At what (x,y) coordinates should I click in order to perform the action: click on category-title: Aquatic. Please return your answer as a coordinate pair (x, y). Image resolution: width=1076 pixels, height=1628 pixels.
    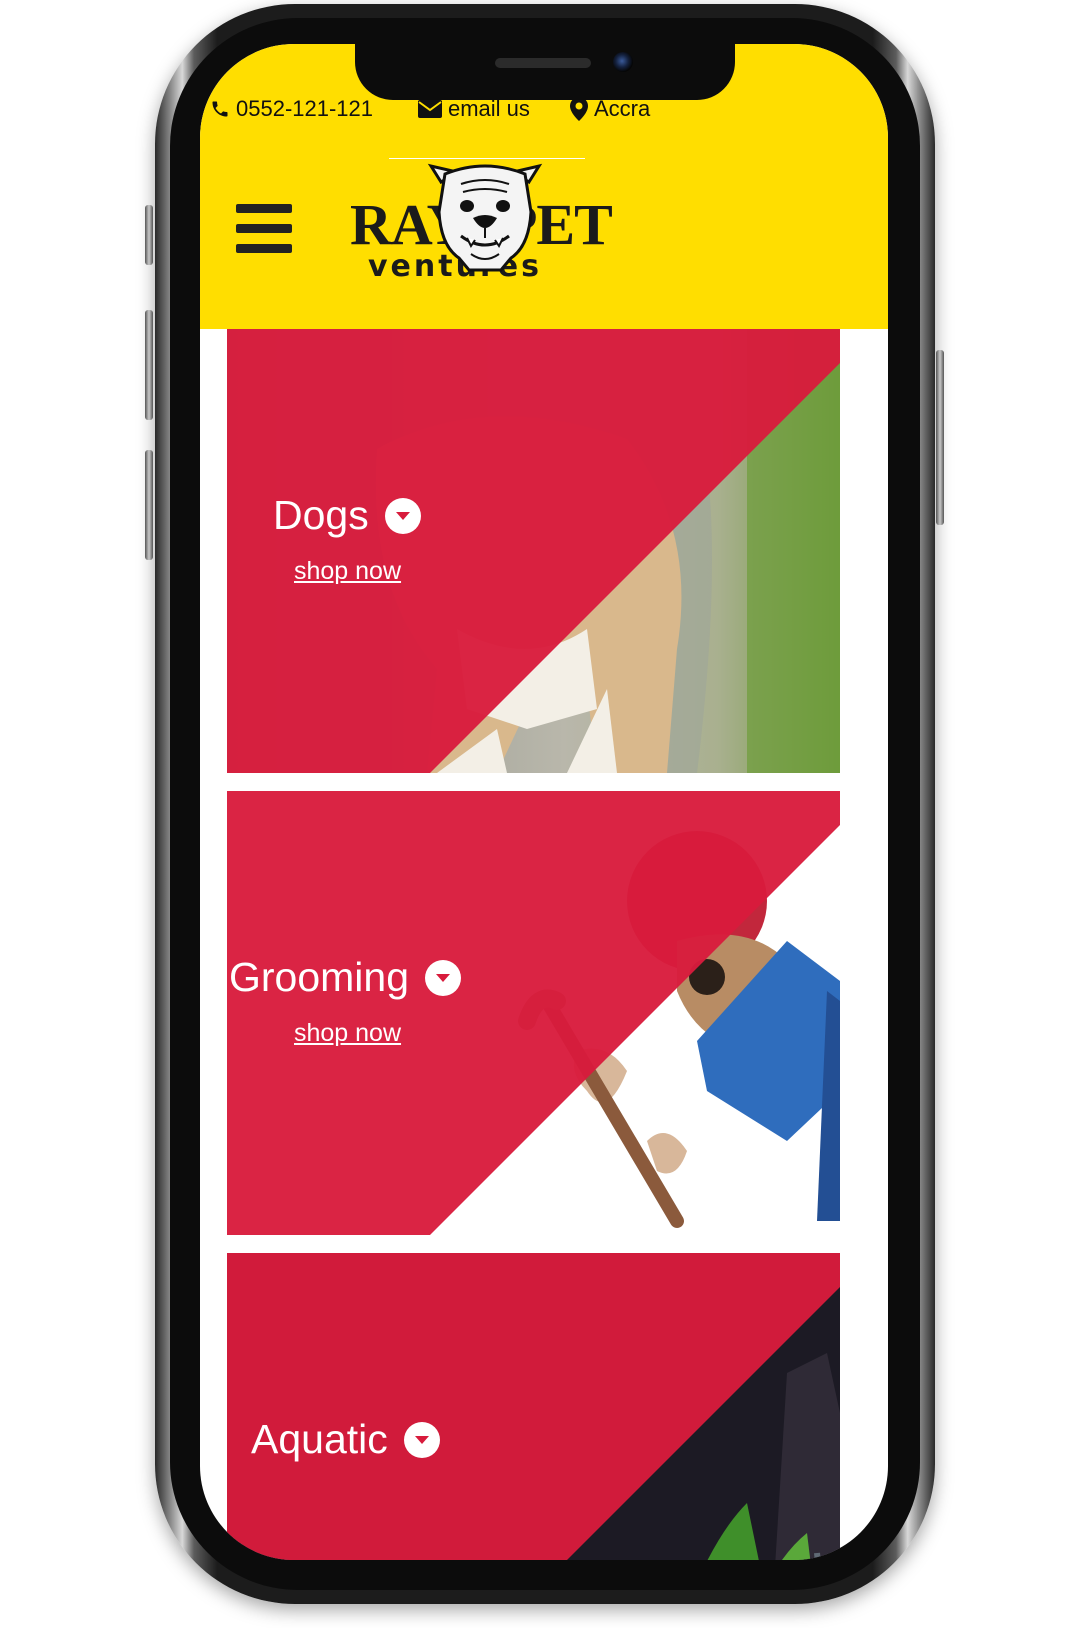
    Looking at the image, I should click on (319, 1439).